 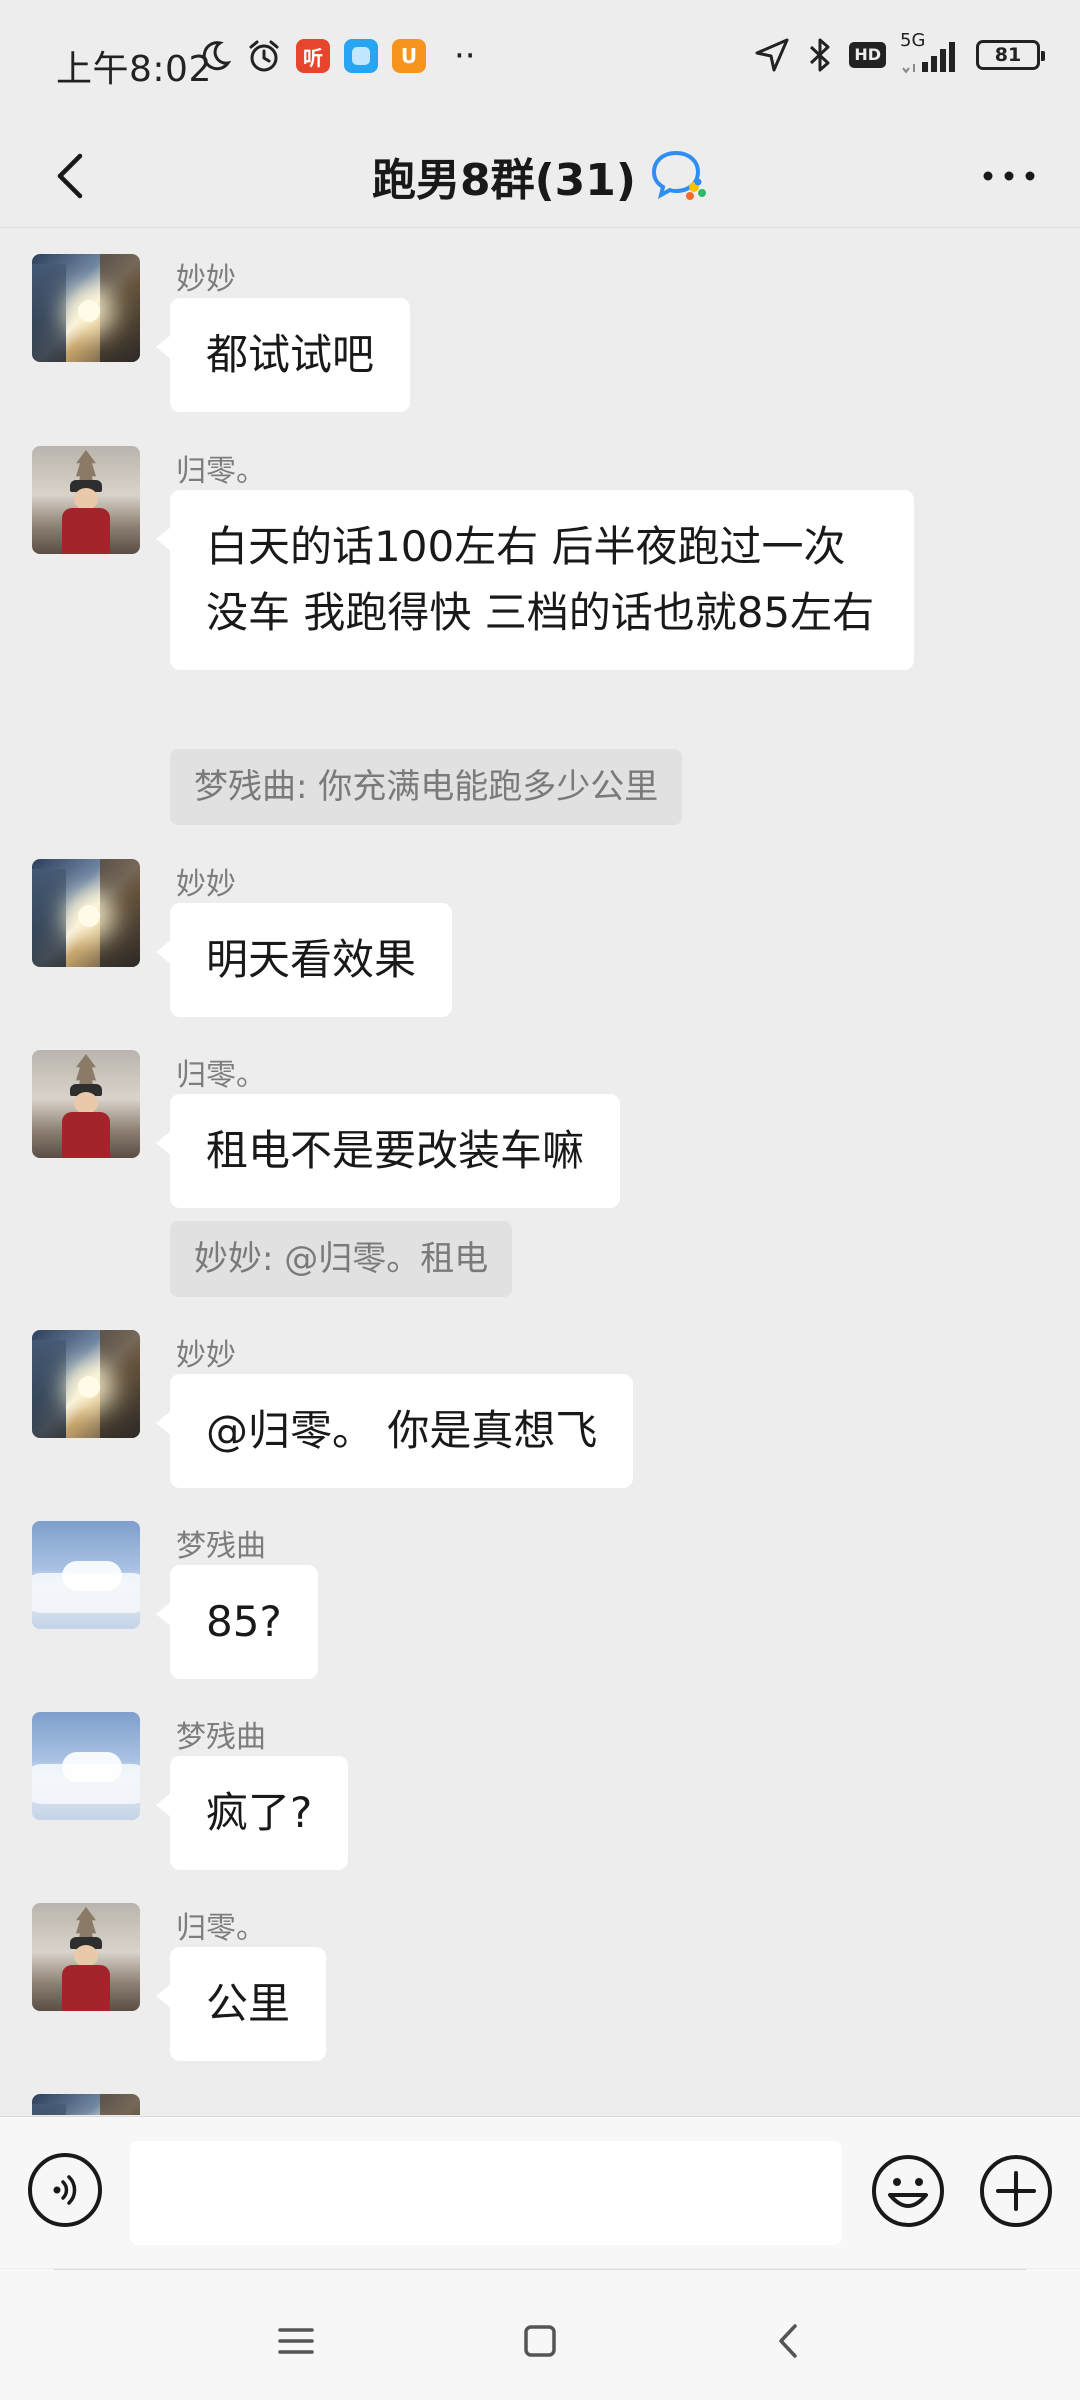 I want to click on chat-title-group: 跑男8群(31), so click(x=540, y=176).